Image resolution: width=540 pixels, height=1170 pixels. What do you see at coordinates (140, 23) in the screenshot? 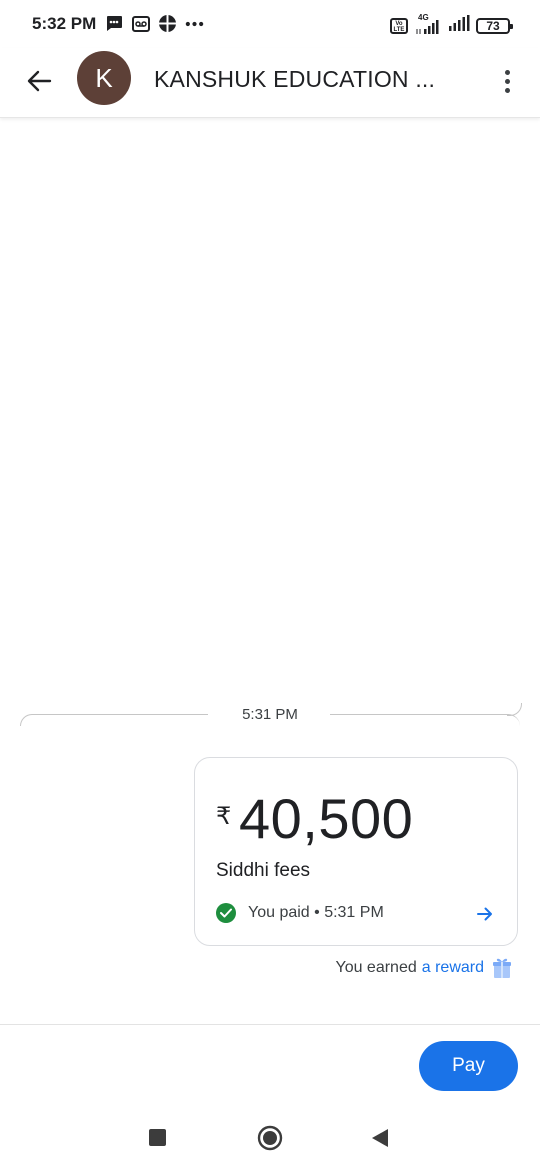
I see `voicemail-notification-icon` at bounding box center [140, 23].